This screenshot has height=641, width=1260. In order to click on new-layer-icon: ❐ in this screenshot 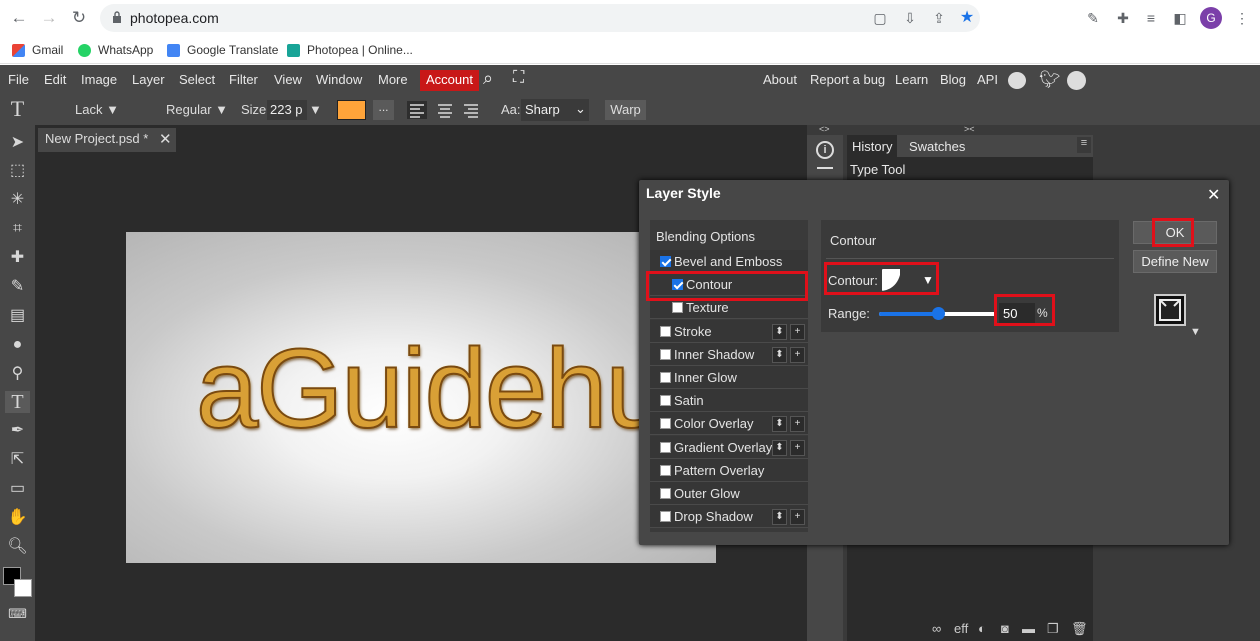, I will do `click(1053, 629)`.